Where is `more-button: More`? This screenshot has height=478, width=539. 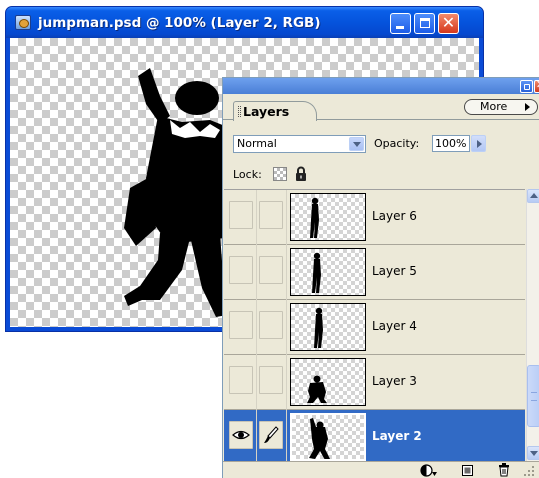 more-button: More is located at coordinates (501, 107).